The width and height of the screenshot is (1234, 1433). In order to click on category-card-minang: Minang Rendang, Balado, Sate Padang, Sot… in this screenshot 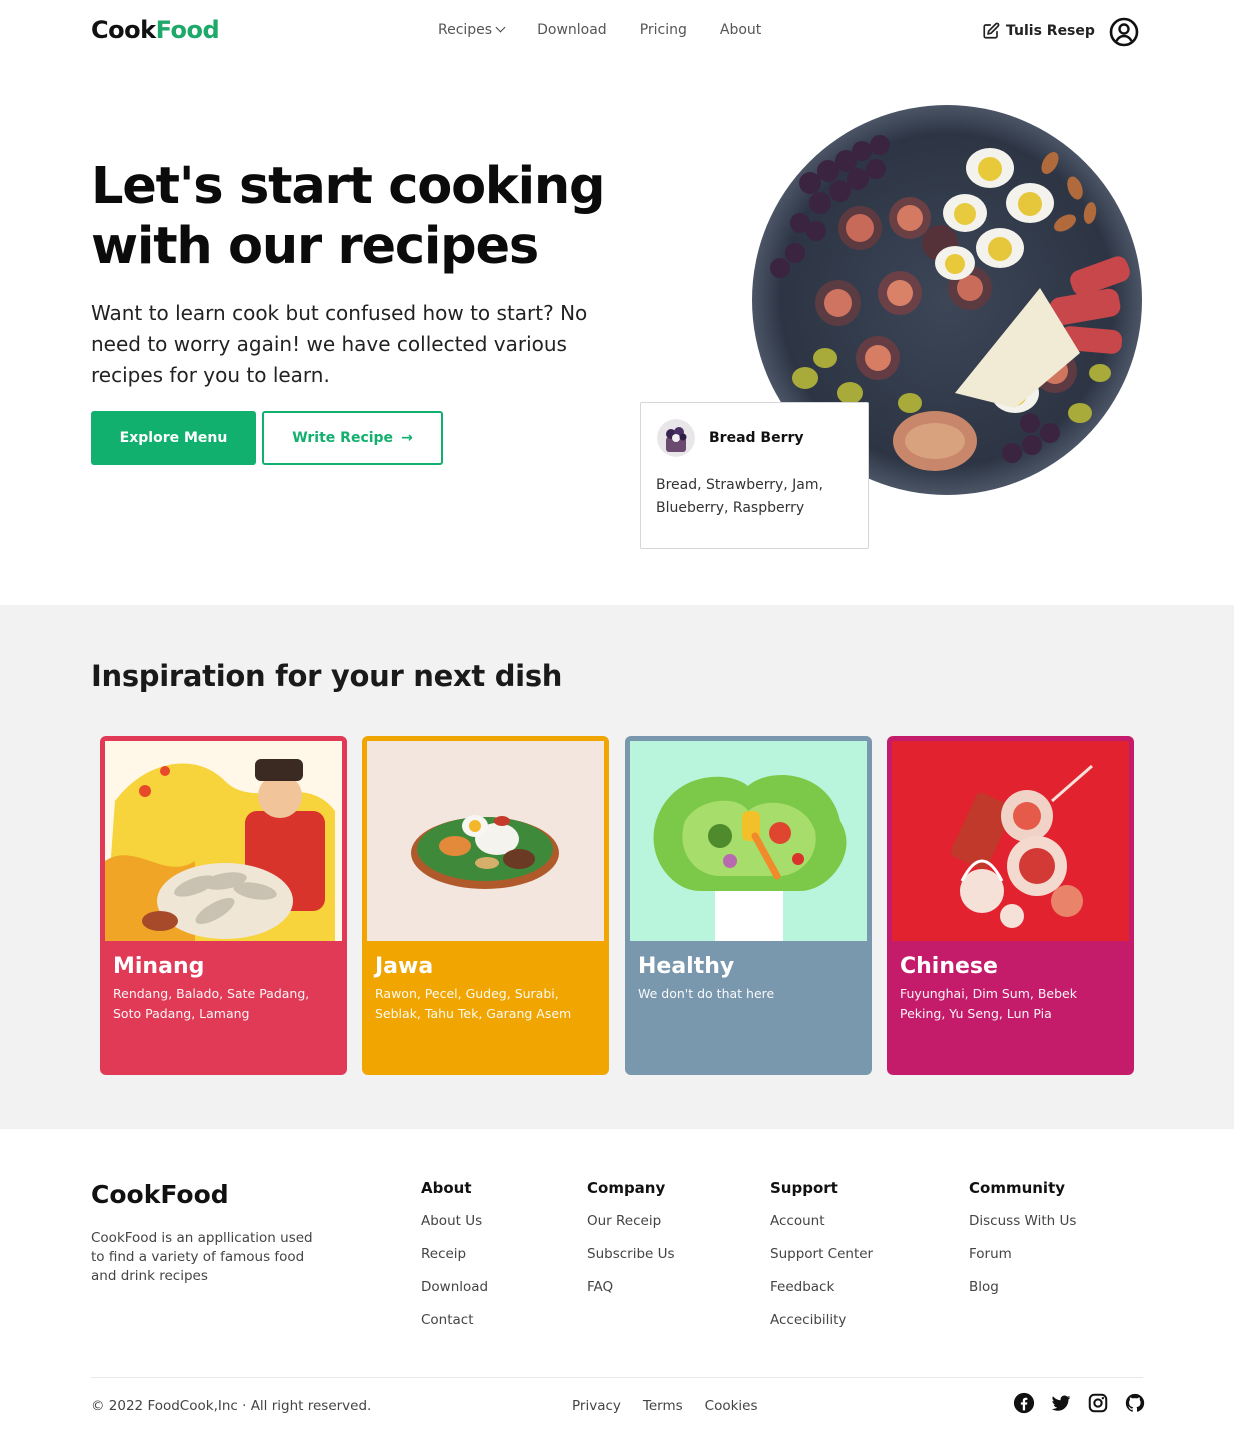, I will do `click(223, 905)`.